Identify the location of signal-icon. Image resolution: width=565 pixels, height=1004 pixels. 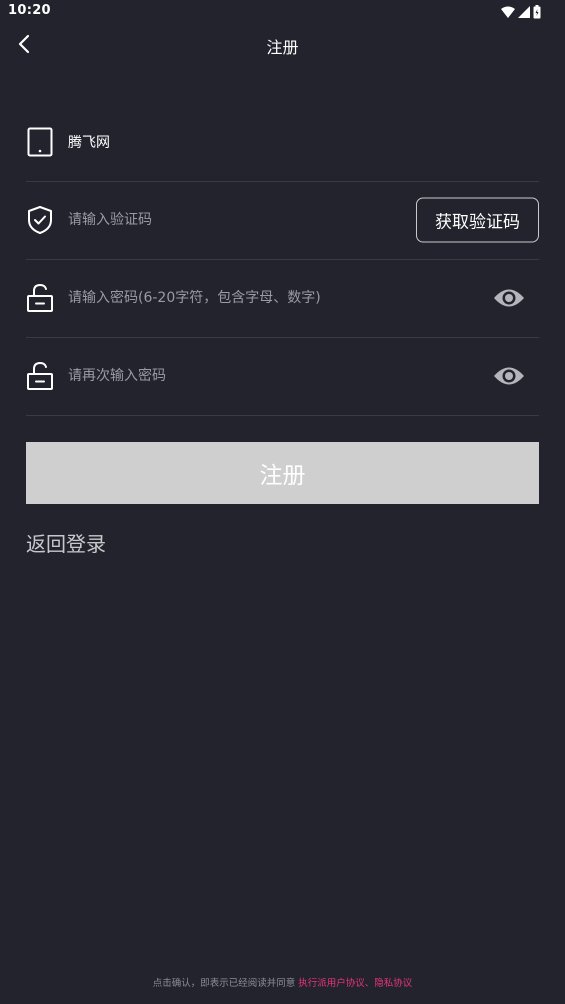
(524, 11).